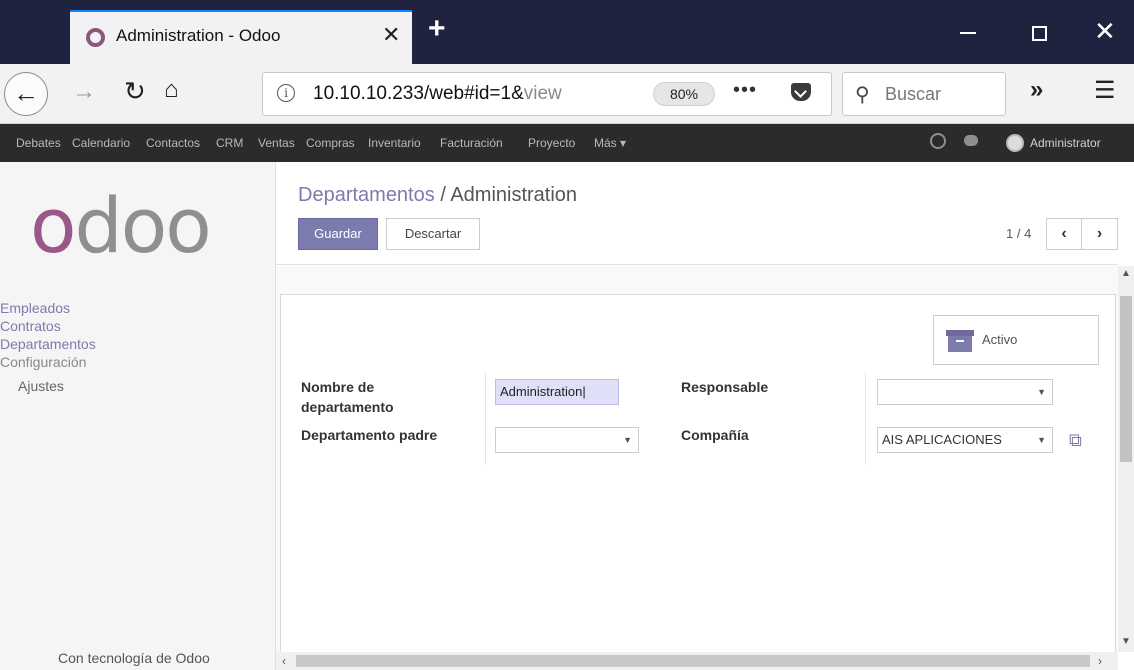 Image resolution: width=1134 pixels, height=670 pixels. Describe the element at coordinates (369, 435) in the screenshot. I see `parent-field-label: Departamento padre` at that location.